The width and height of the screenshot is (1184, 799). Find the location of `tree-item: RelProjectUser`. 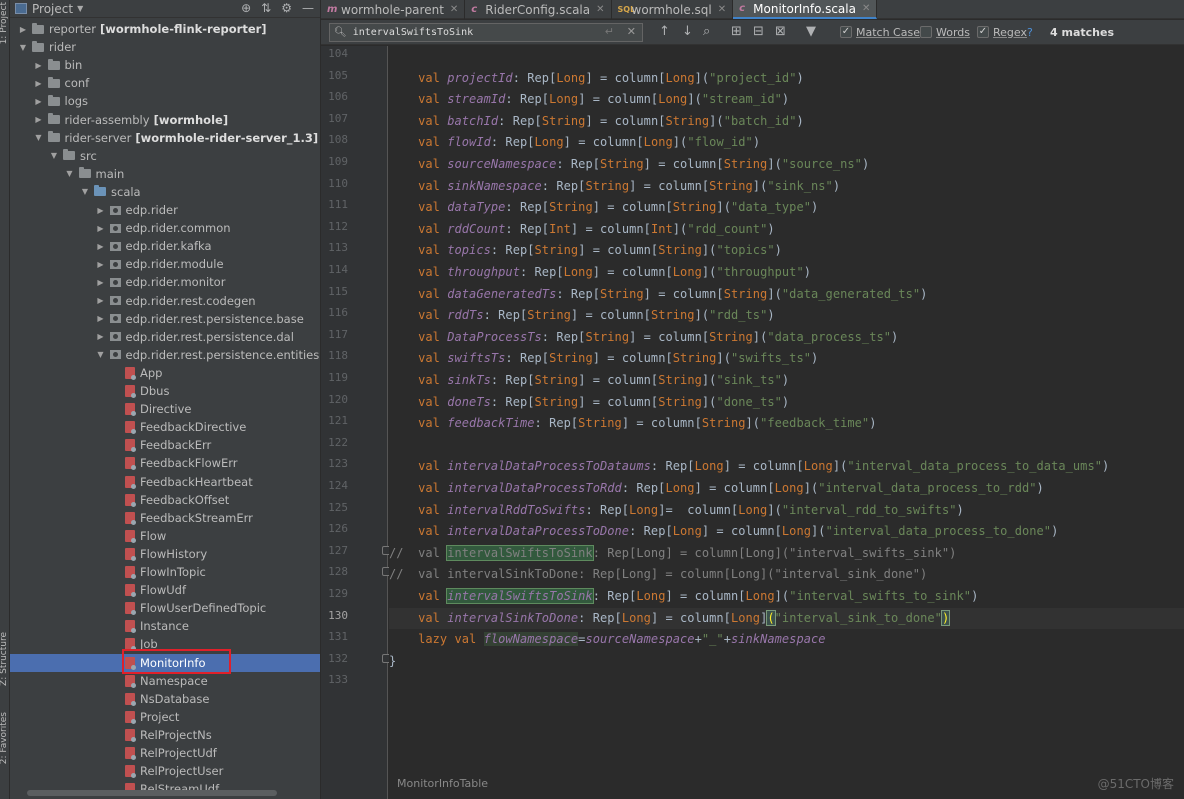

tree-item: RelProjectUser is located at coordinates (165, 771).